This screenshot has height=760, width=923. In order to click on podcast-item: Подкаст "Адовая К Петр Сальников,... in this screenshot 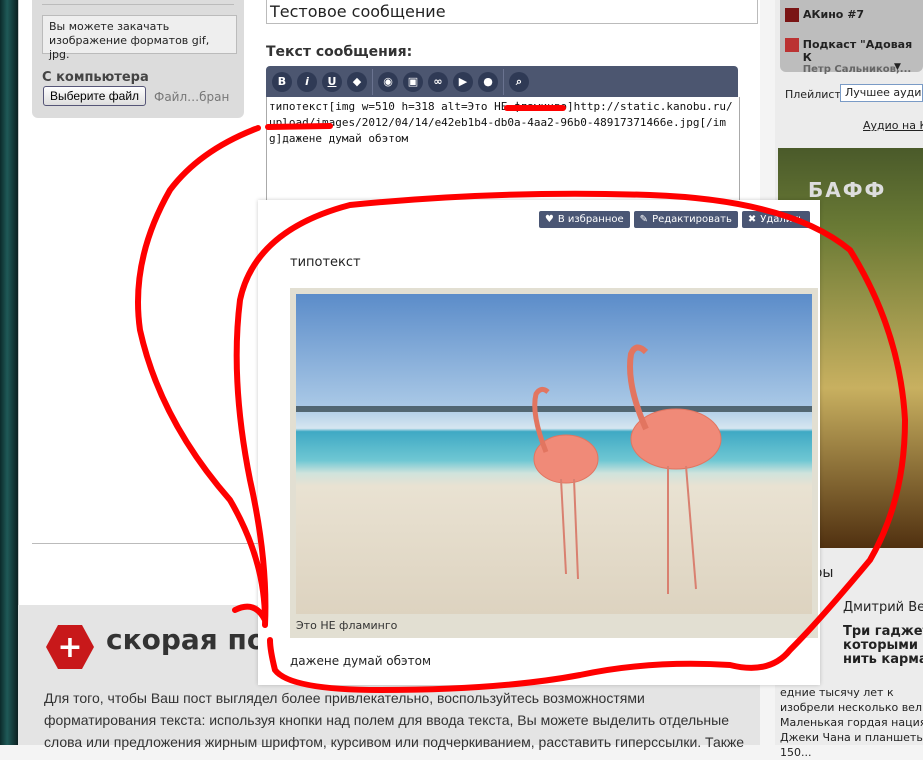, I will do `click(854, 56)`.